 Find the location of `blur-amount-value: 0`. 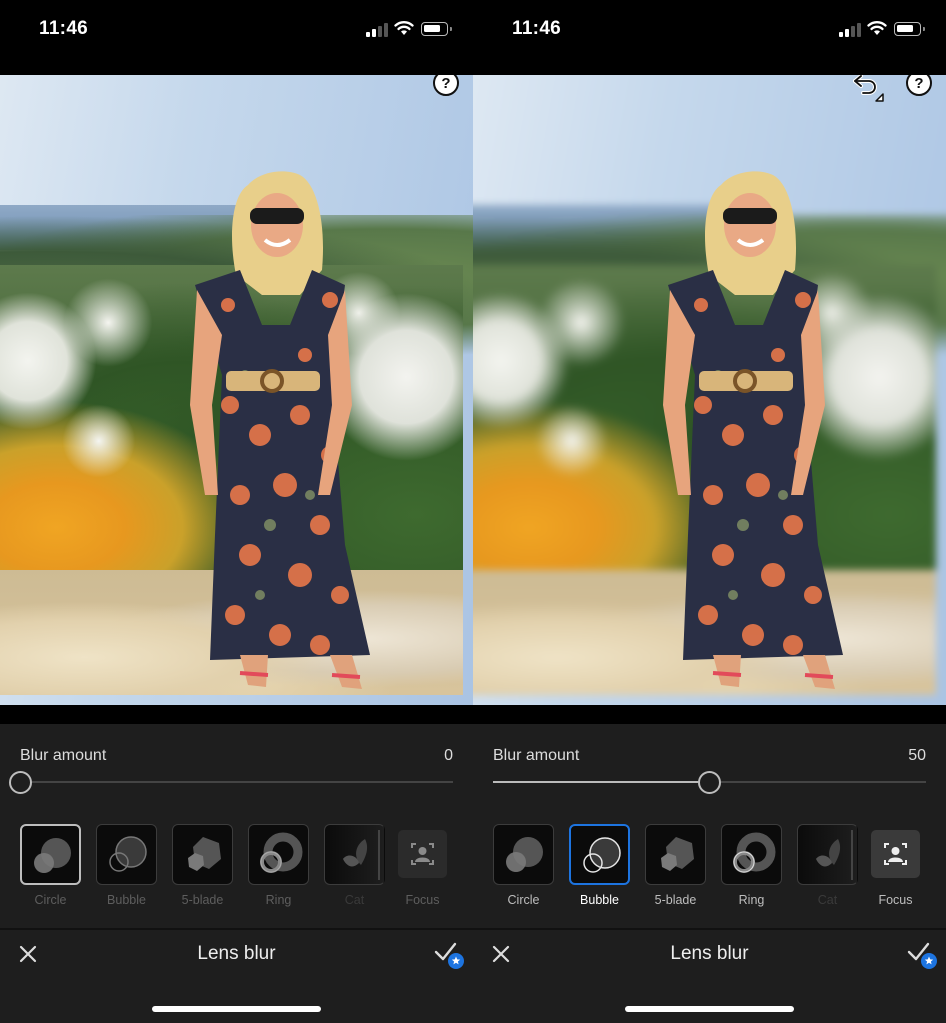

blur-amount-value: 0 is located at coordinates (448, 755).